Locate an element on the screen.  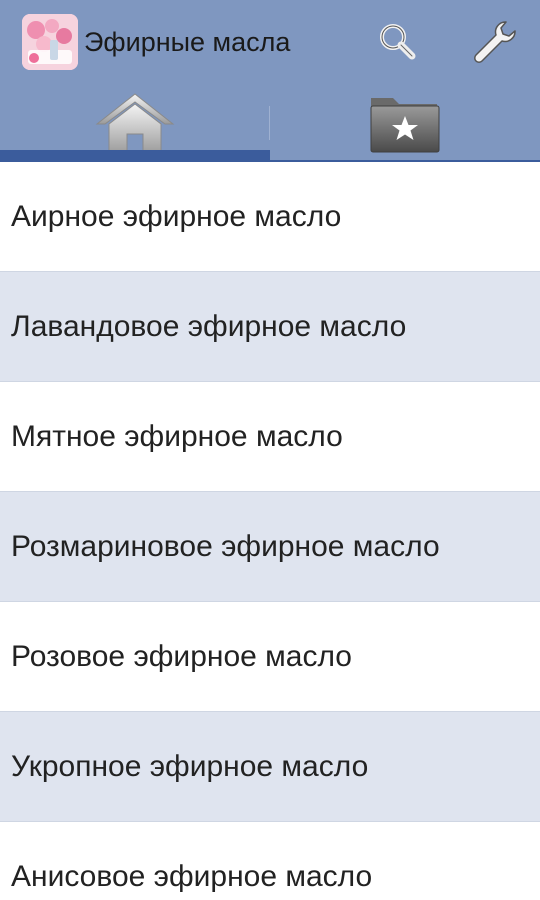
search-icon is located at coordinates (398, 42).